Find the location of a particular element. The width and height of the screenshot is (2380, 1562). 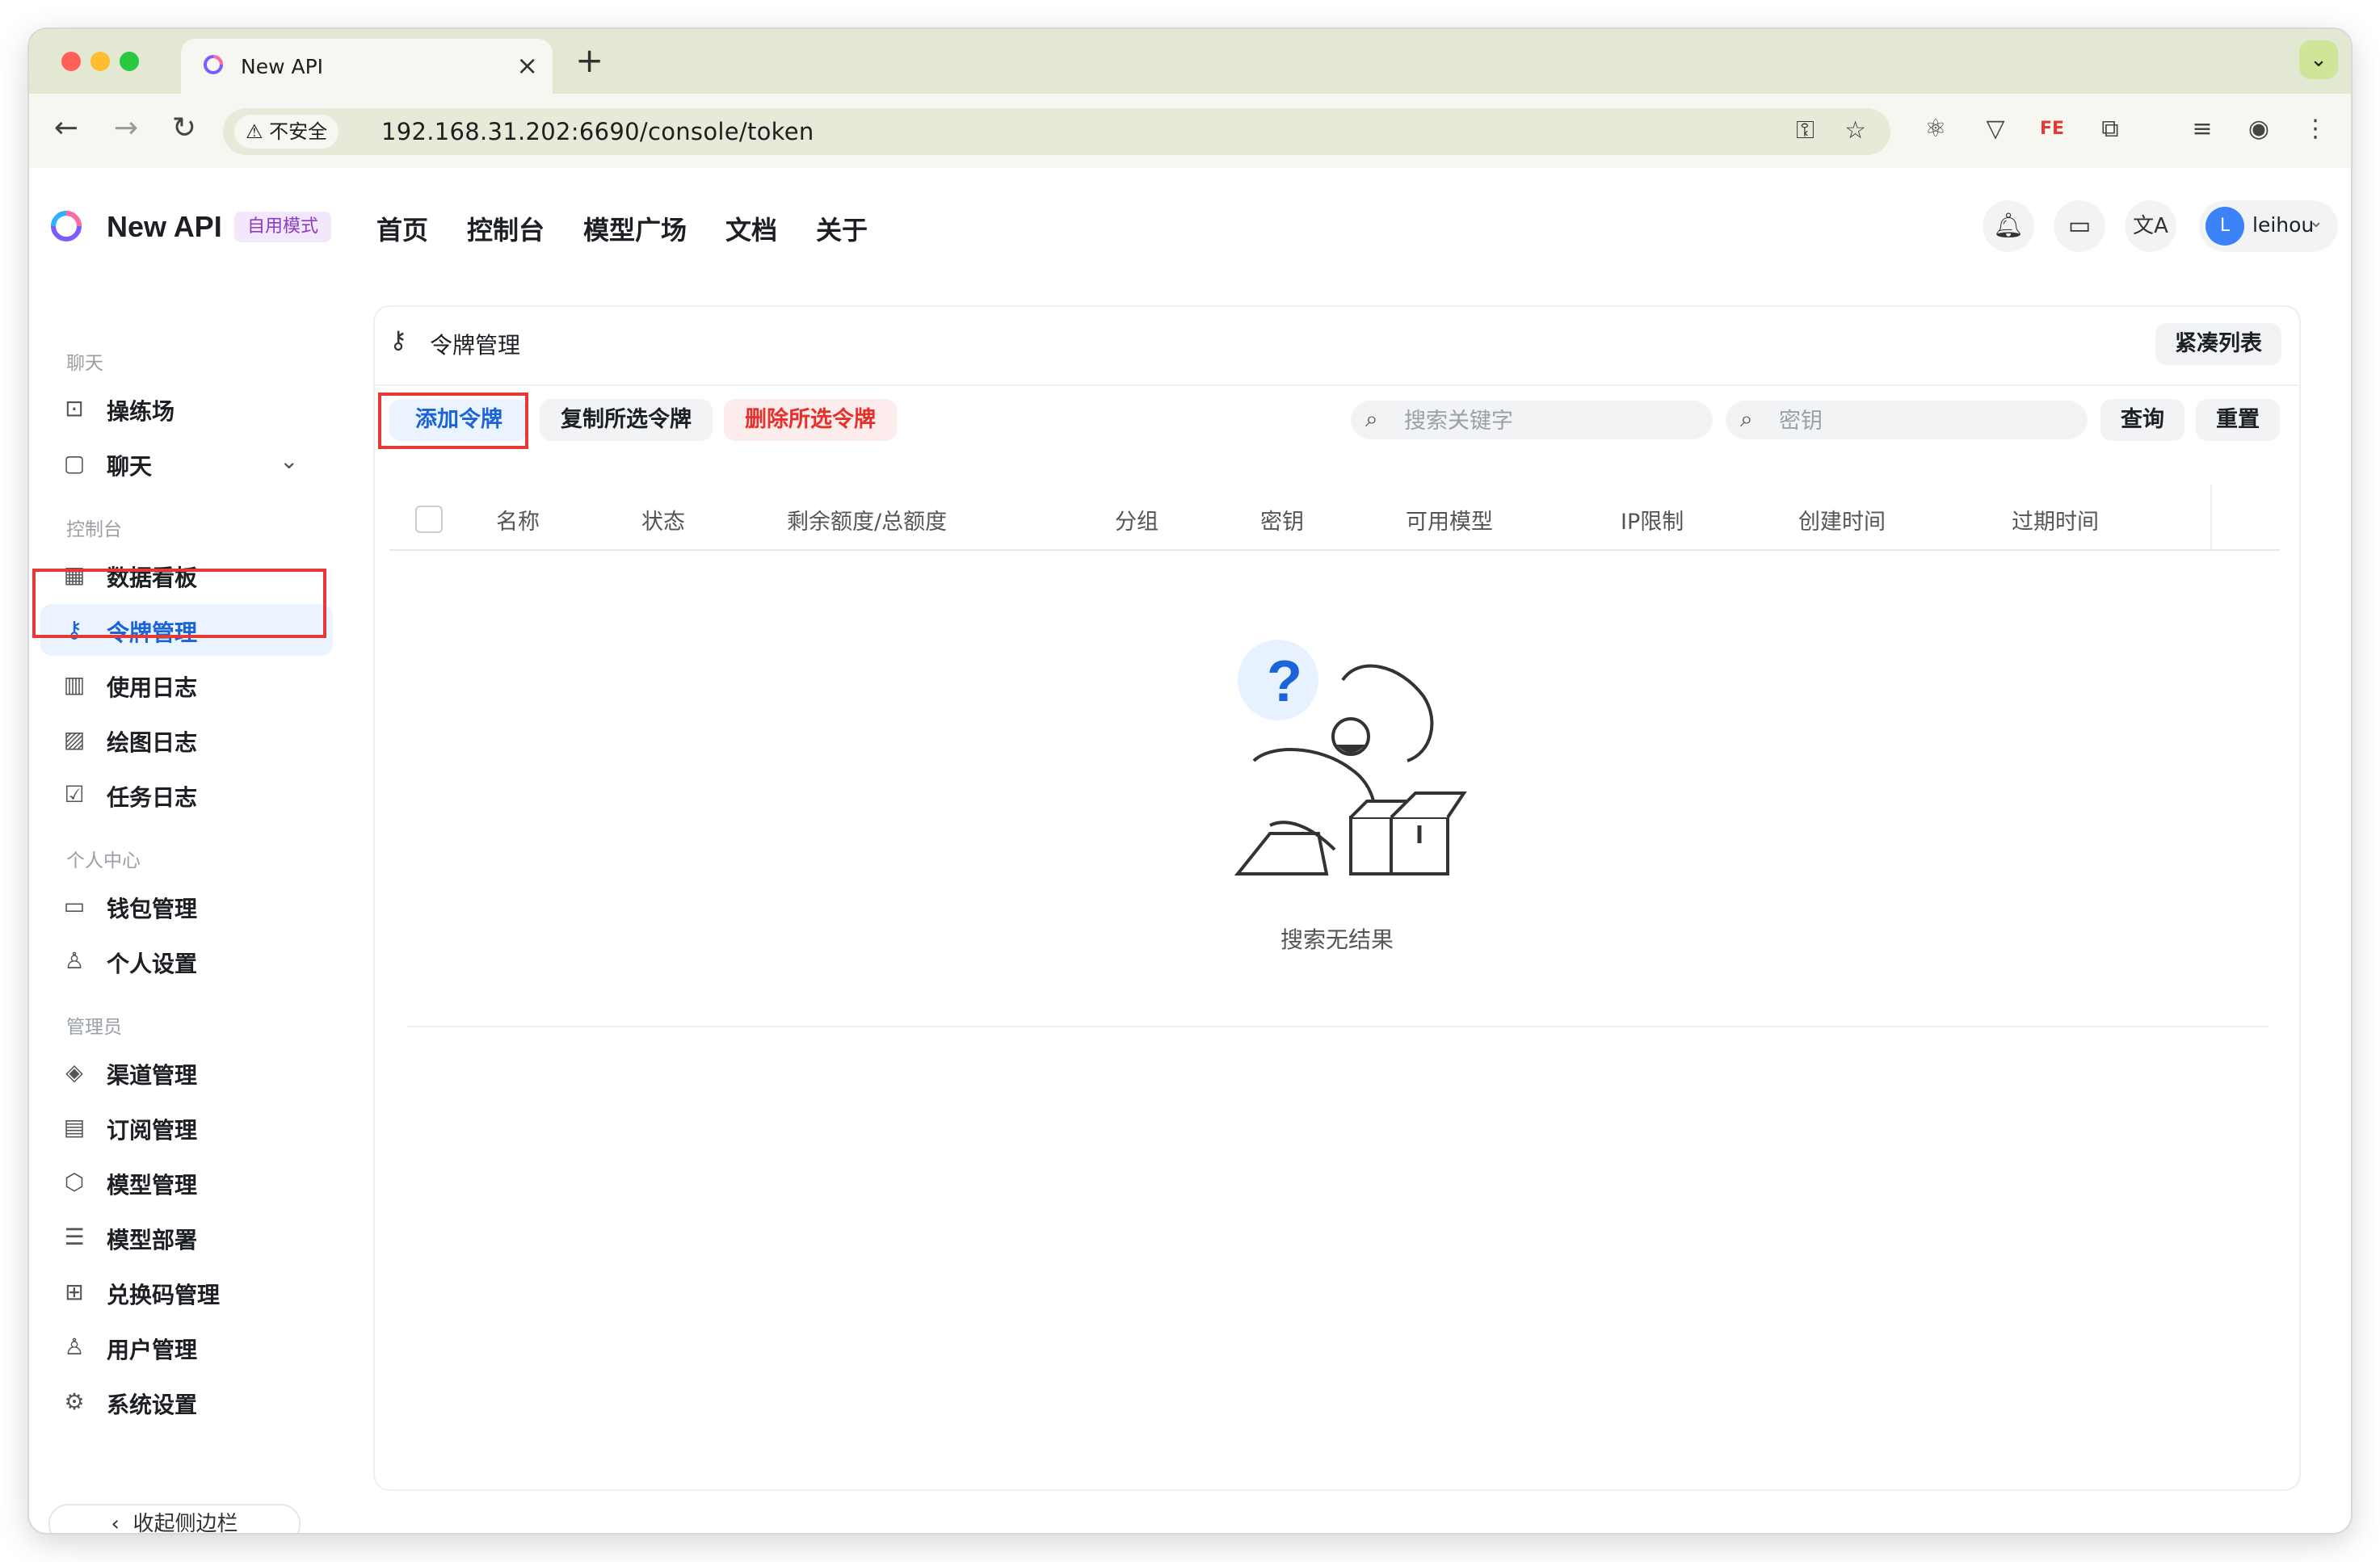

language-translate-icon: 文A is located at coordinates (2151, 226).